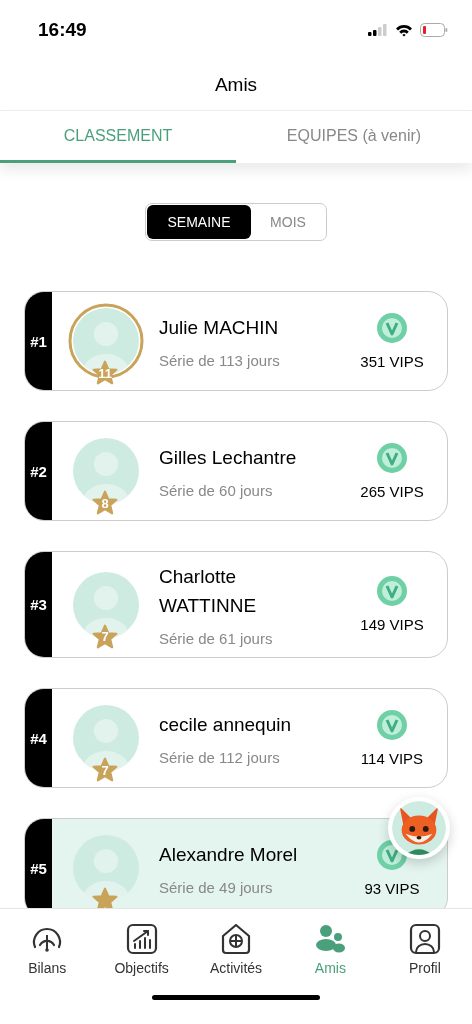 Image resolution: width=472 pixels, height=1024 pixels. What do you see at coordinates (392, 491) in the screenshot?
I see `vips-count: 265 VIPS` at bounding box center [392, 491].